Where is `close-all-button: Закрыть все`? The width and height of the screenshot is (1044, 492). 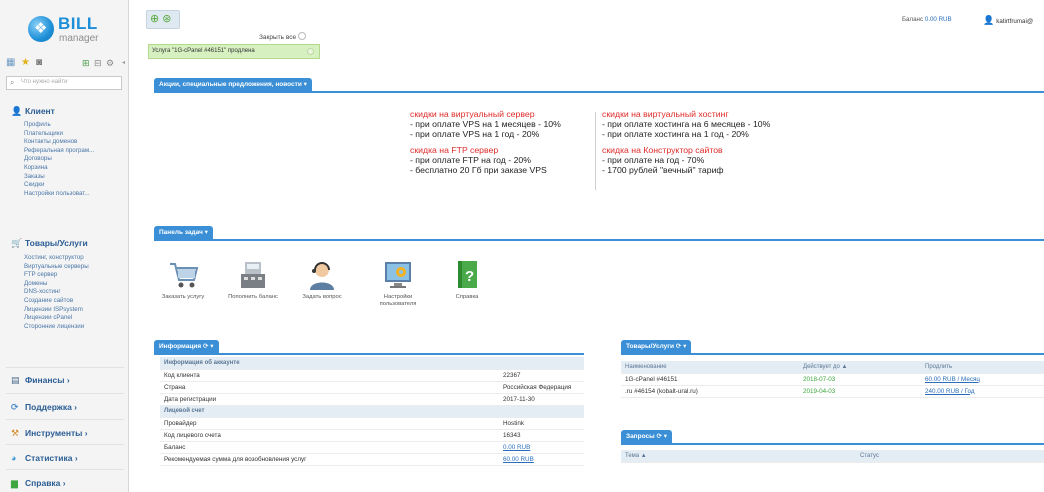 close-all-button: Закрыть все is located at coordinates (283, 36).